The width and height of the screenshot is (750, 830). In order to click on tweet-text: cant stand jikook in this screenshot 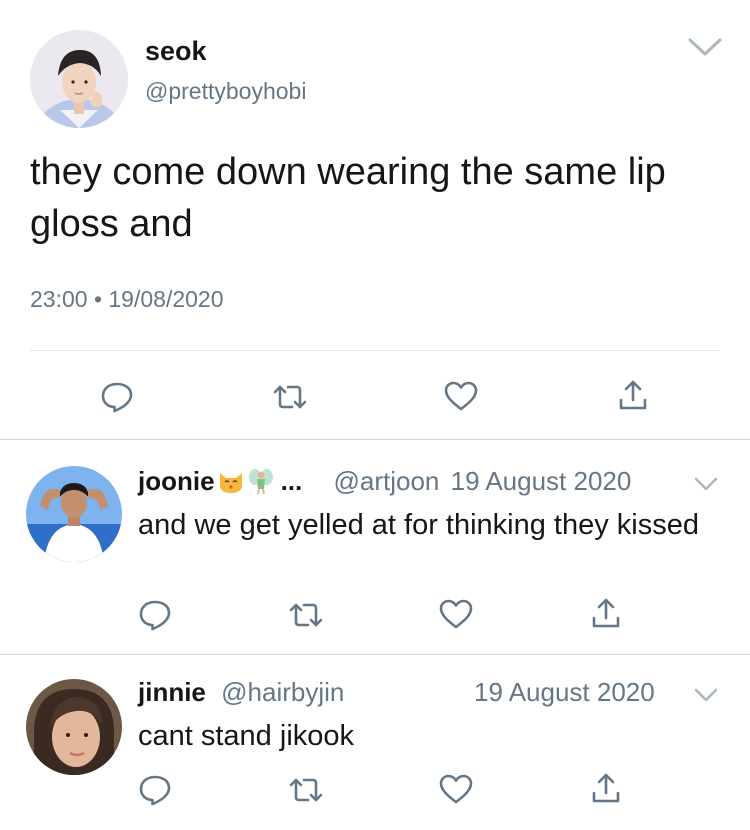, I will do `click(246, 736)`.